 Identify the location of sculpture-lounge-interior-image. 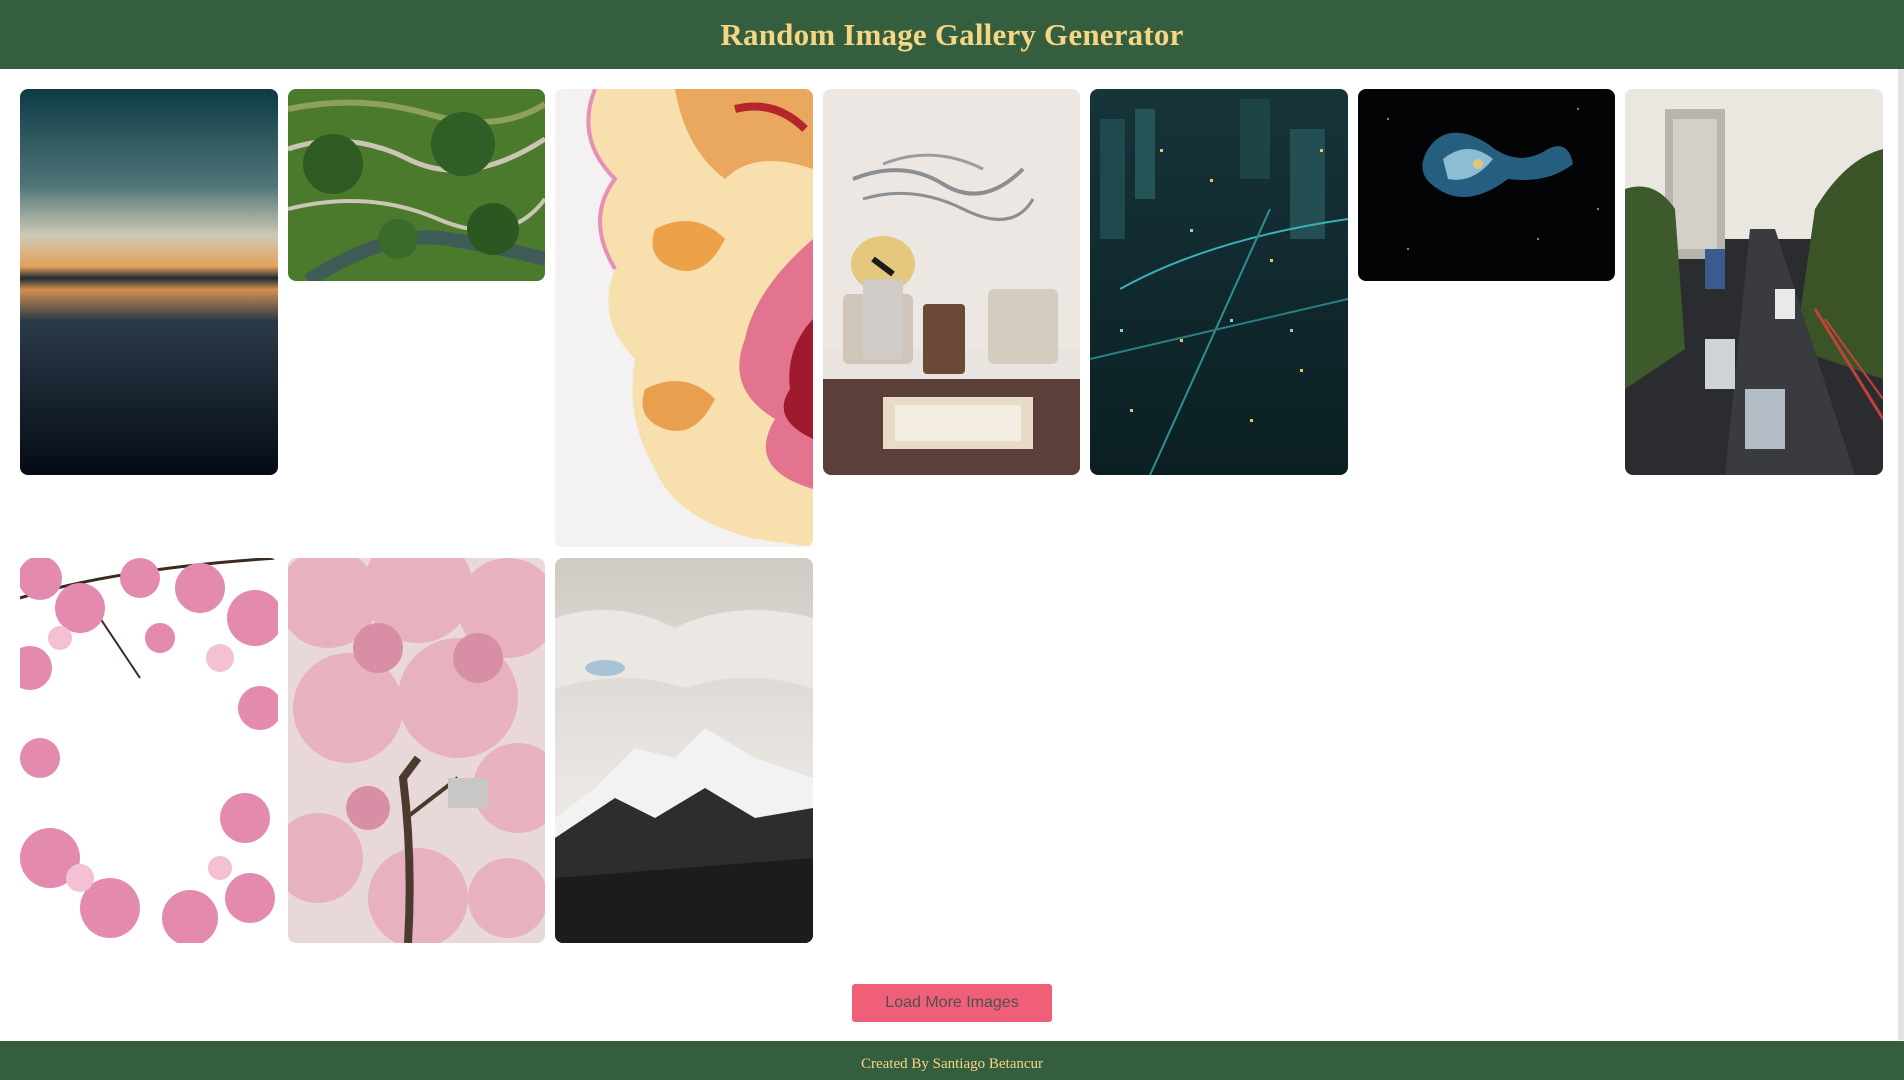
(951, 282).